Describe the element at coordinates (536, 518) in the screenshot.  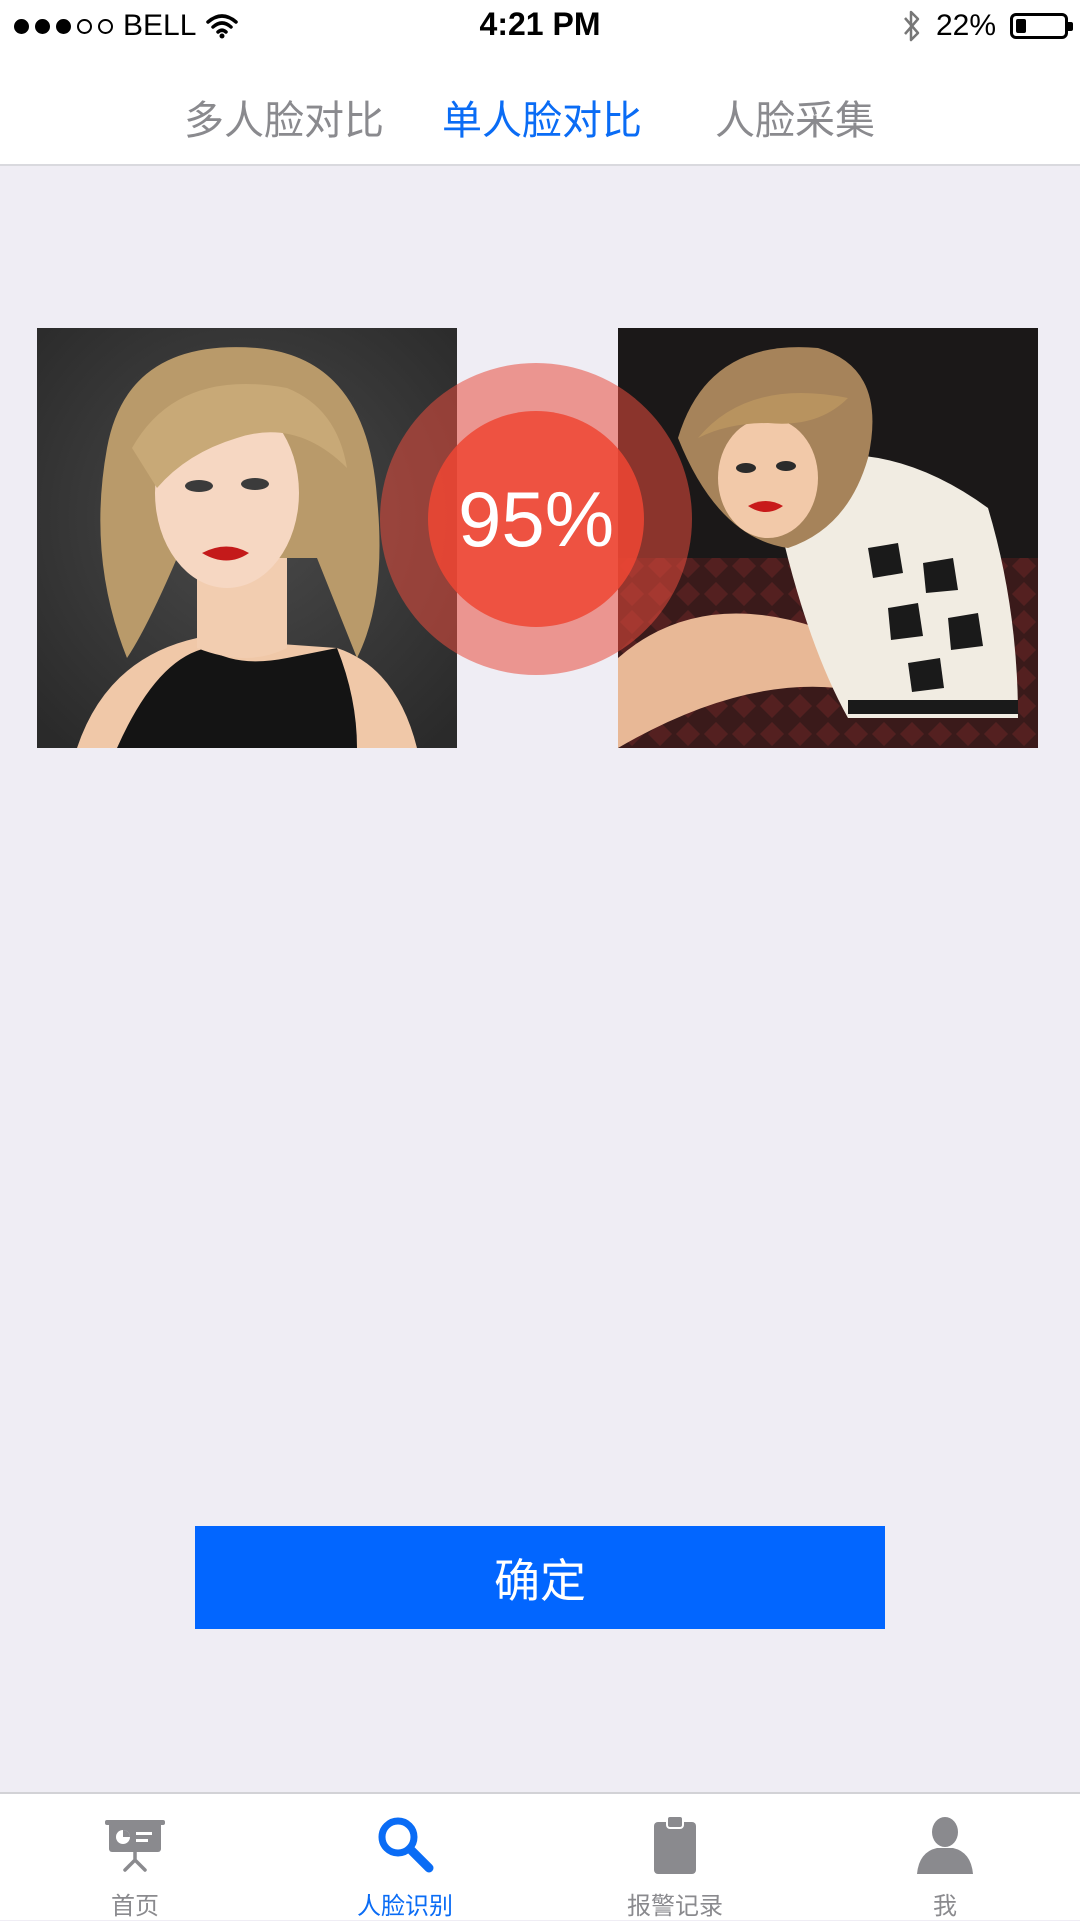
I see `similarity-score-value: 95%` at that location.